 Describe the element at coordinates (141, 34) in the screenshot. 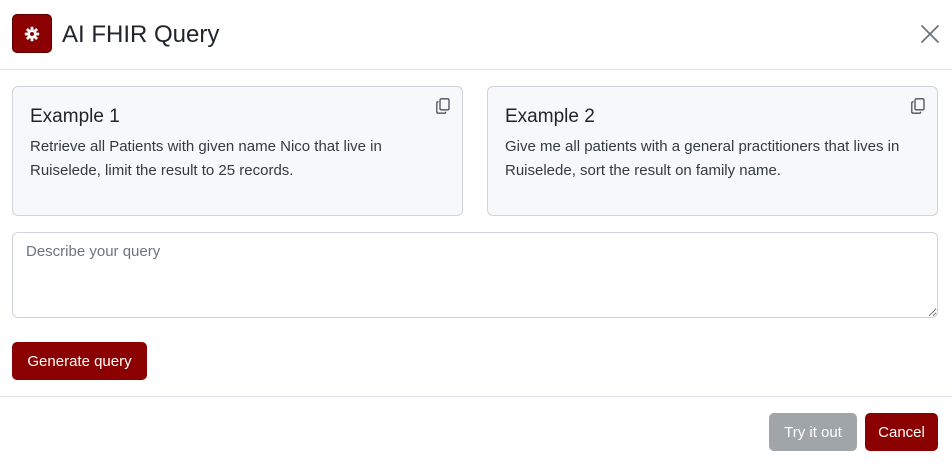

I see `dialog-title: AI FHIR Query` at that location.